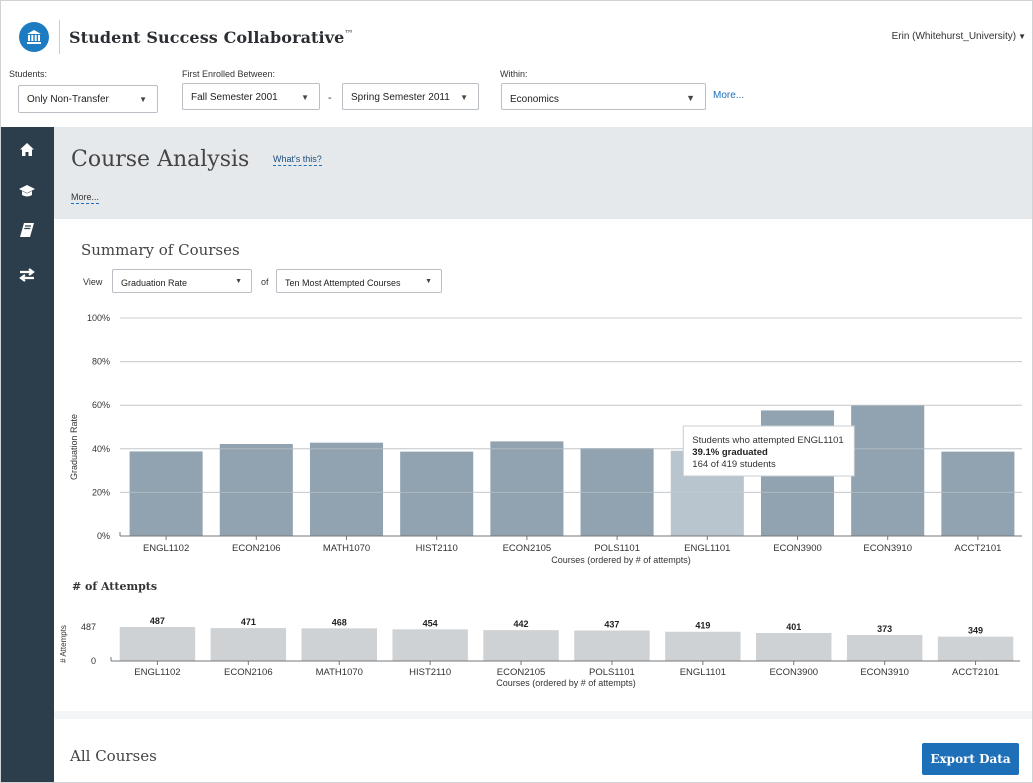  I want to click on attempts-x-axis-title: Courses (ordered by # of attempts), so click(566, 683).